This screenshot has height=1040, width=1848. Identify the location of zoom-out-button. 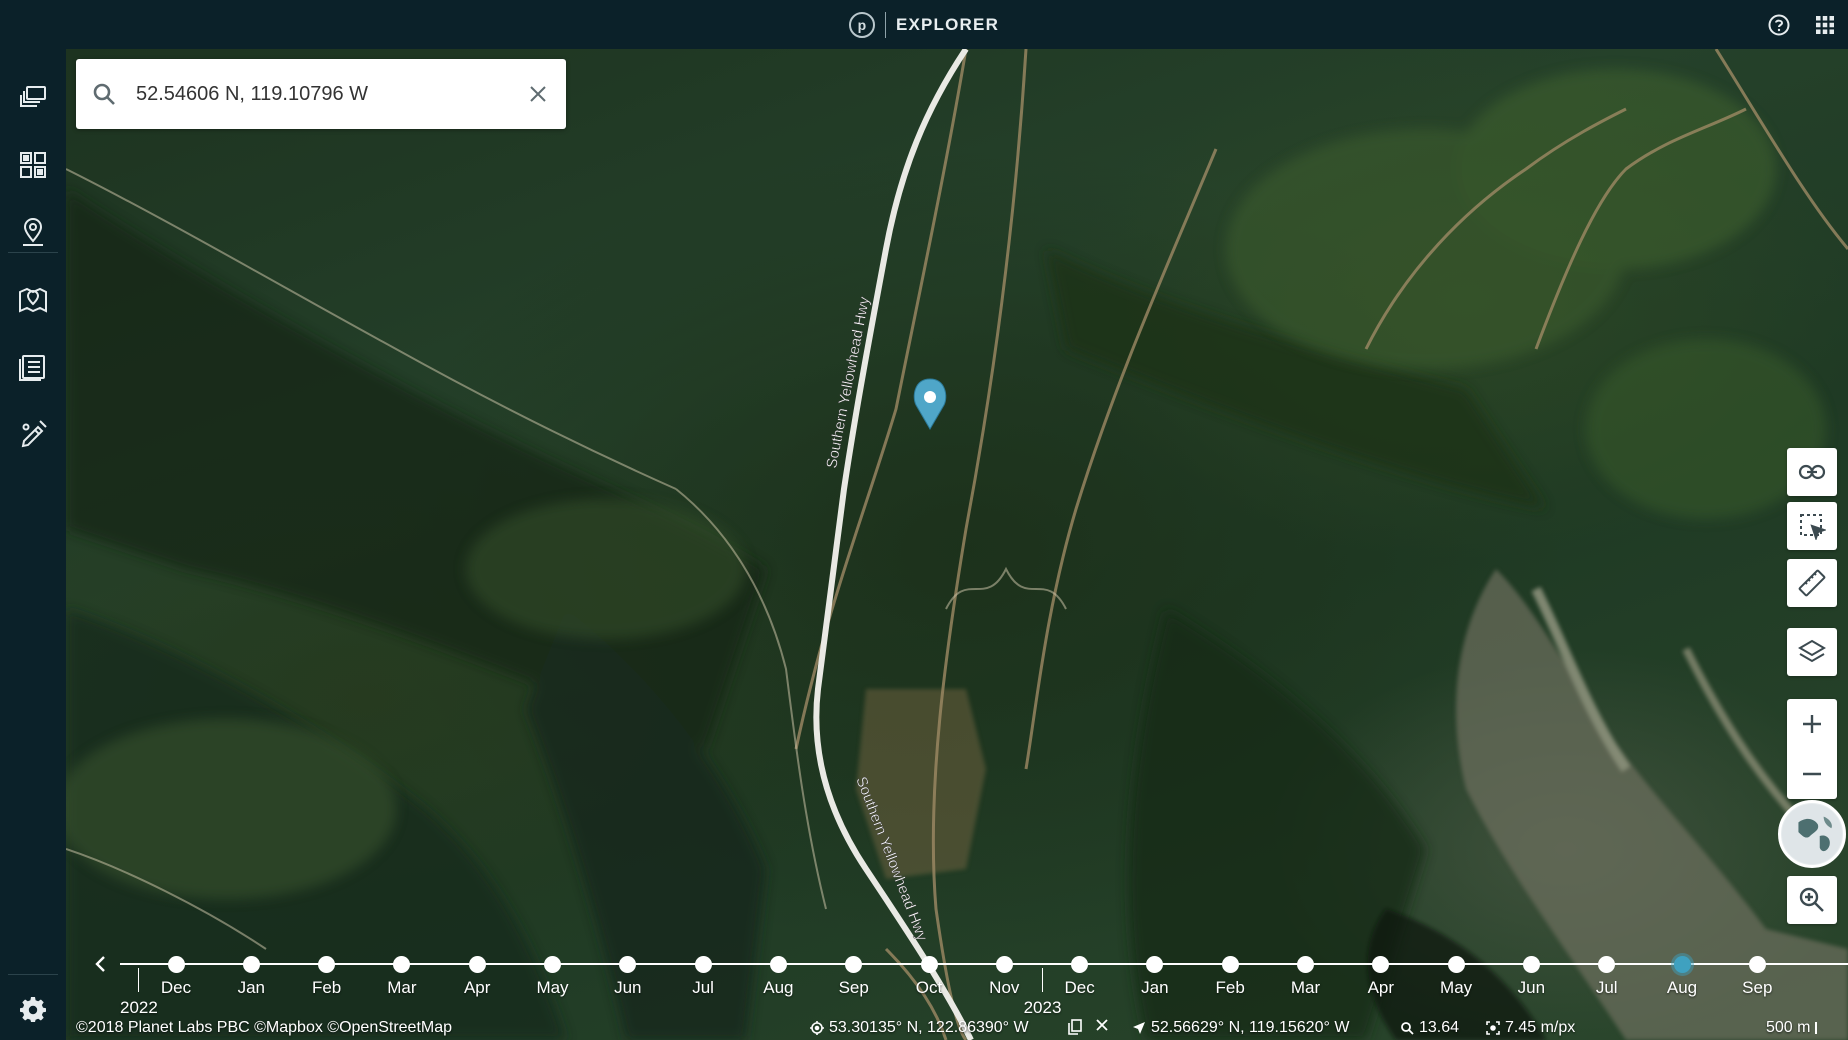
(1812, 774).